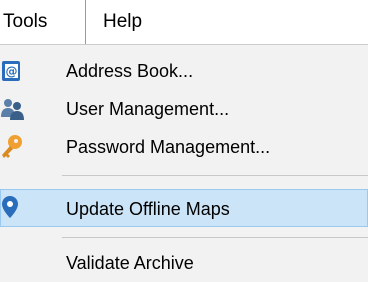 The height and width of the screenshot is (282, 368). I want to click on menu-item-validate-archive: Validate Archive, so click(184, 263).